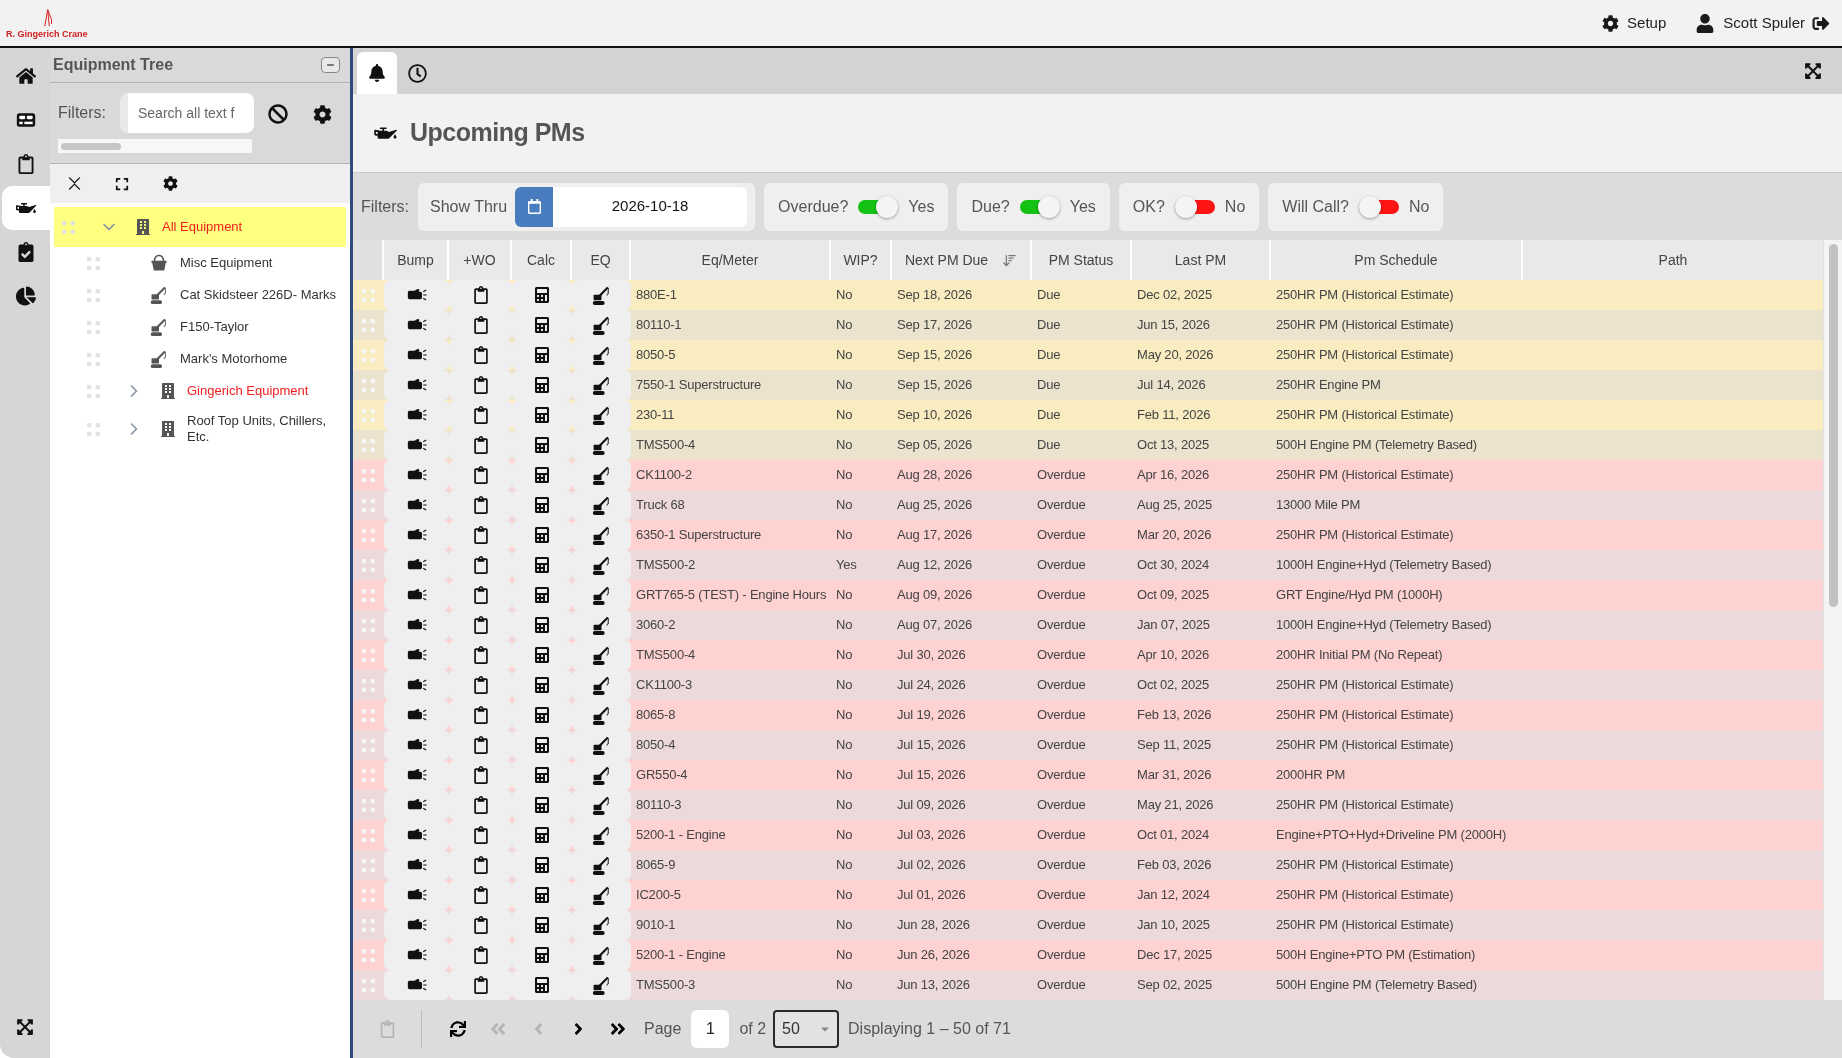  Describe the element at coordinates (497, 133) in the screenshot. I see `page-title: Upcoming PMs` at that location.